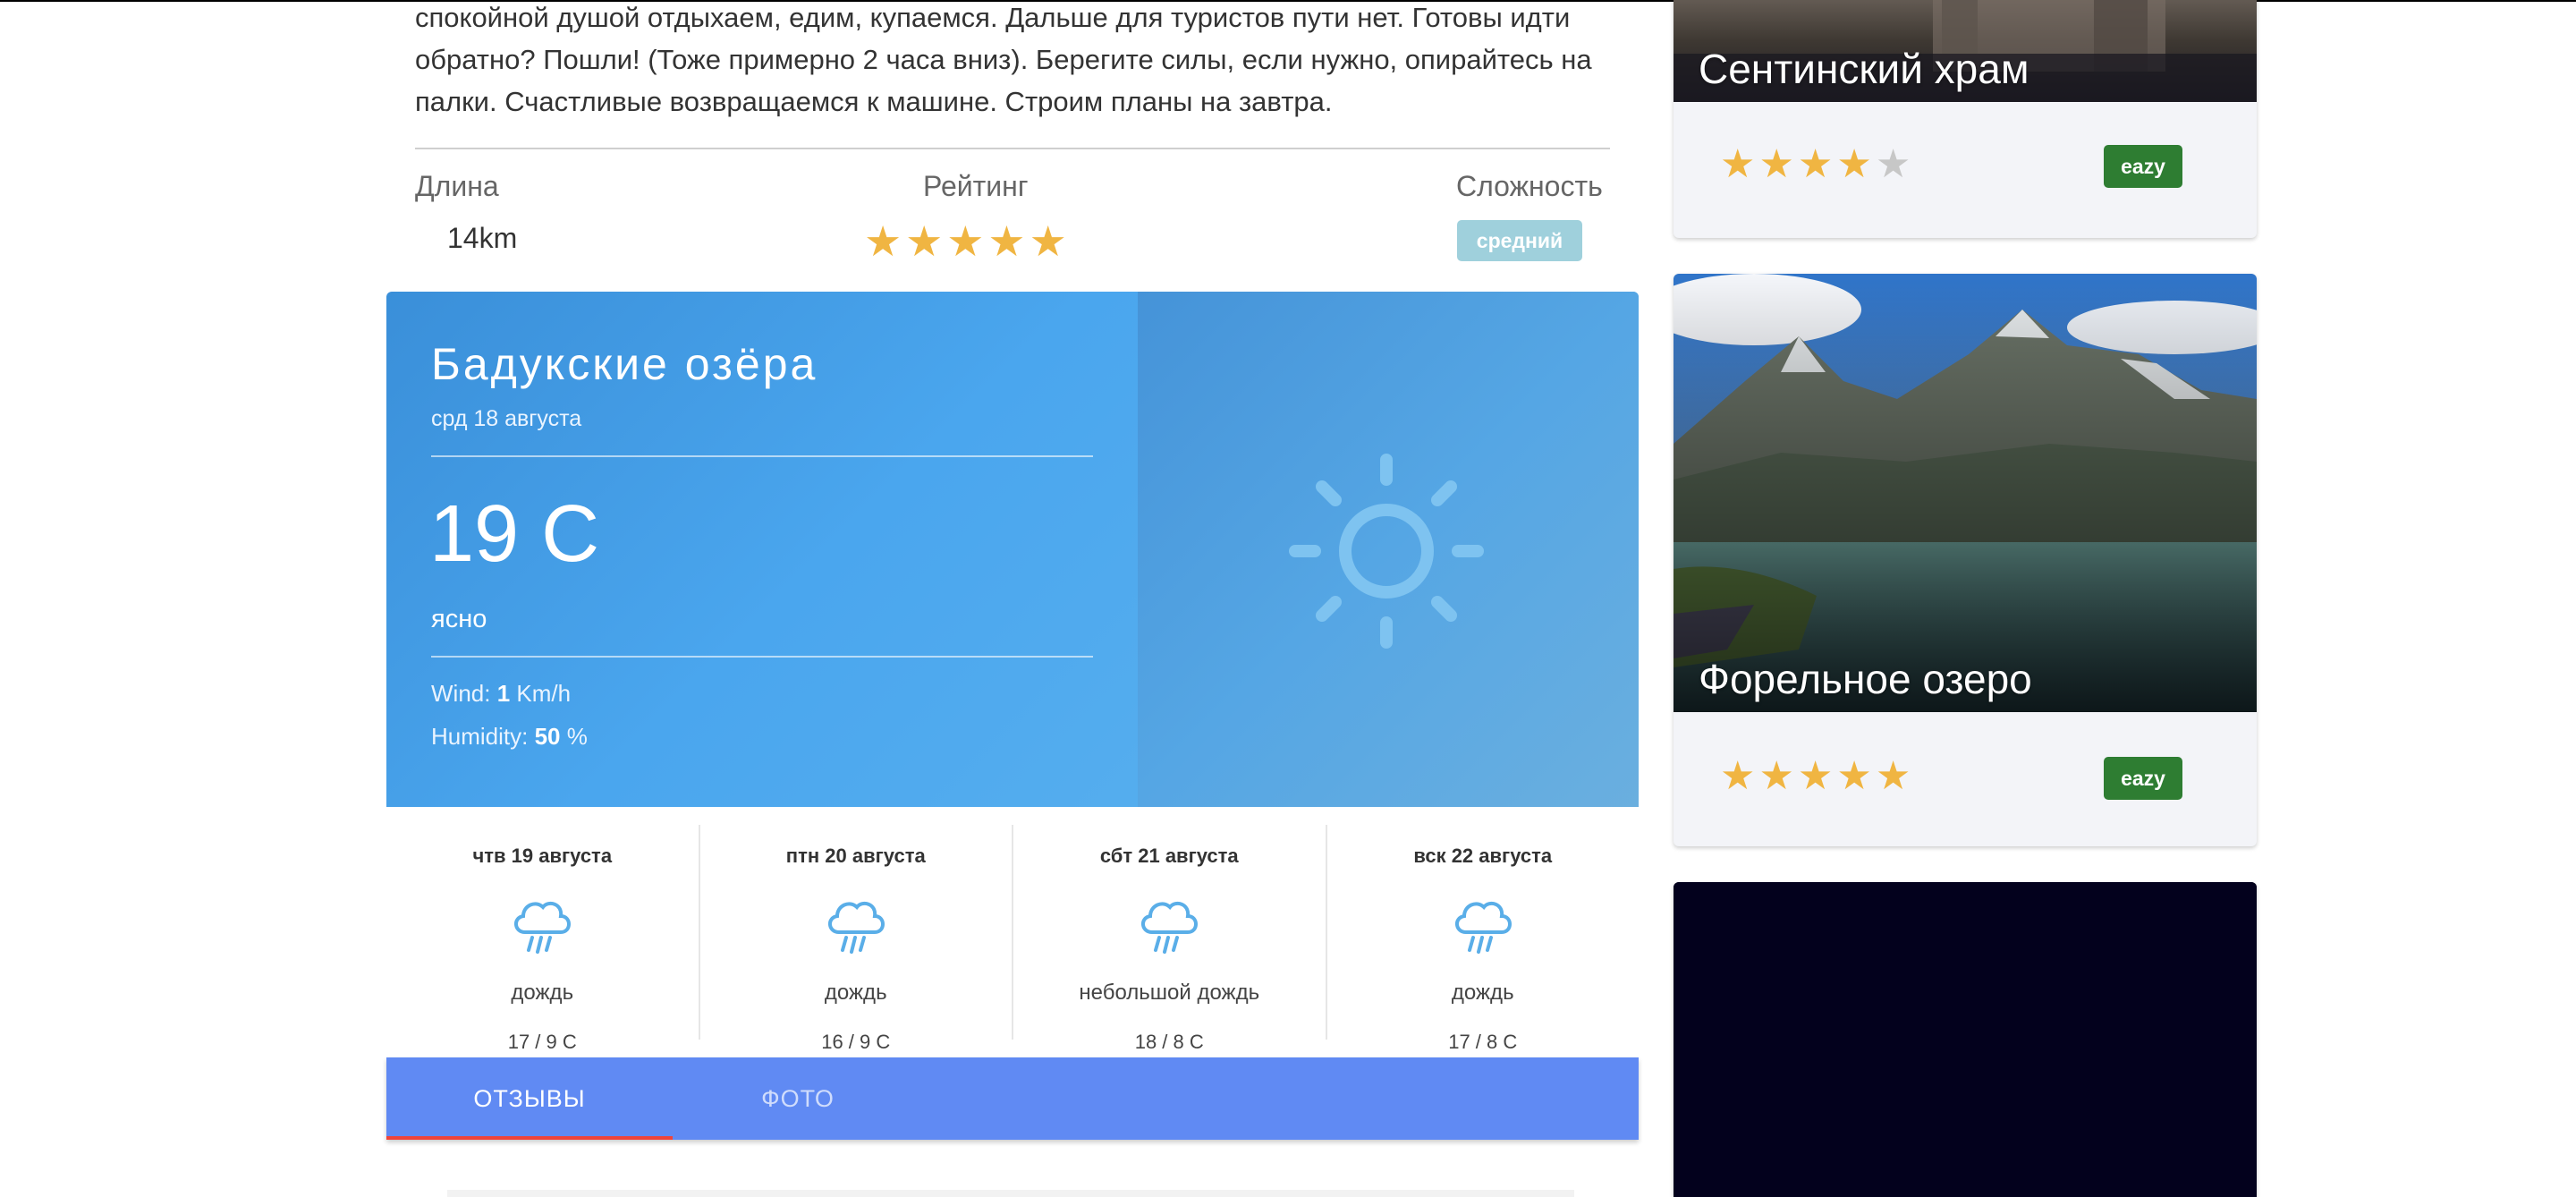 This screenshot has width=2576, height=1197. I want to click on wind-label: Wind:, so click(461, 694).